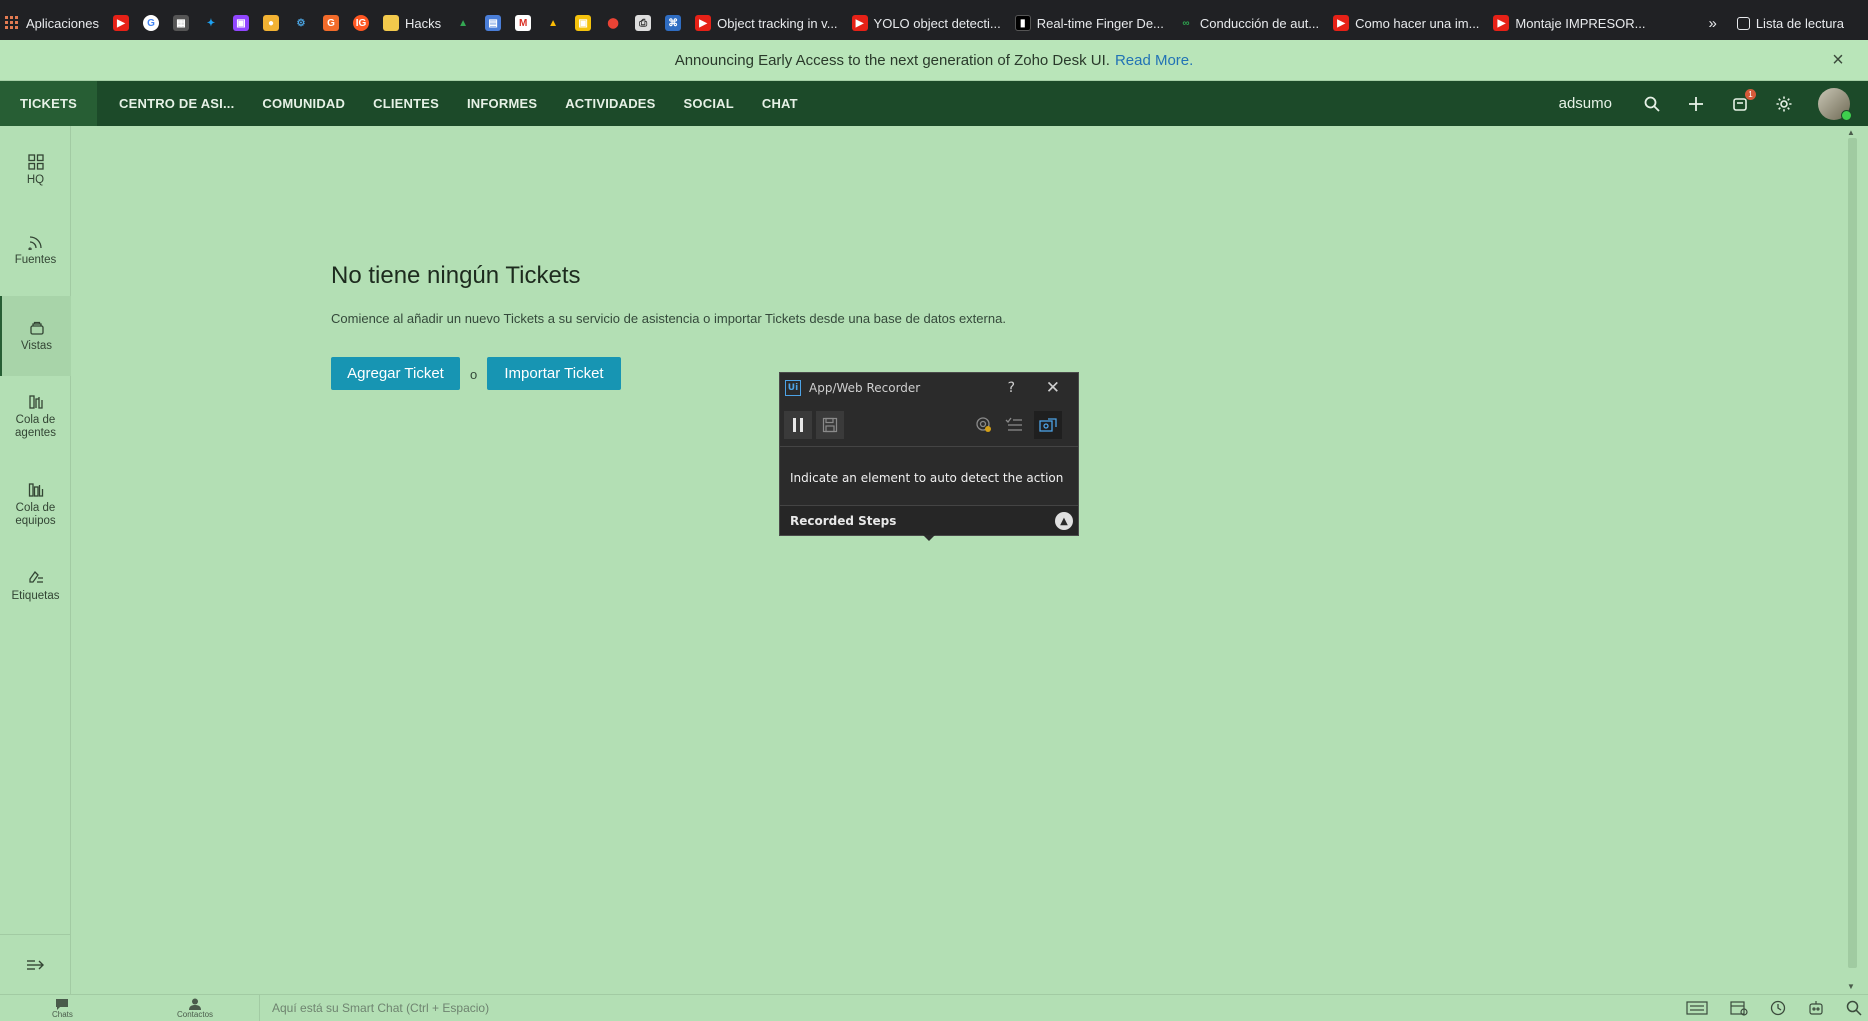  I want to click on bookmark-site-icon: ▤, so click(493, 23).